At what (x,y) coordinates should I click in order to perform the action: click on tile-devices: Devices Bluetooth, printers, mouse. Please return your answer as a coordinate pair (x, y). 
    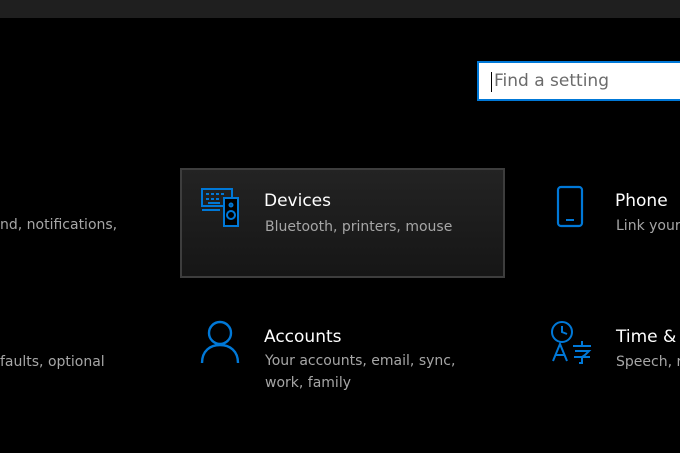
    Looking at the image, I should click on (342, 223).